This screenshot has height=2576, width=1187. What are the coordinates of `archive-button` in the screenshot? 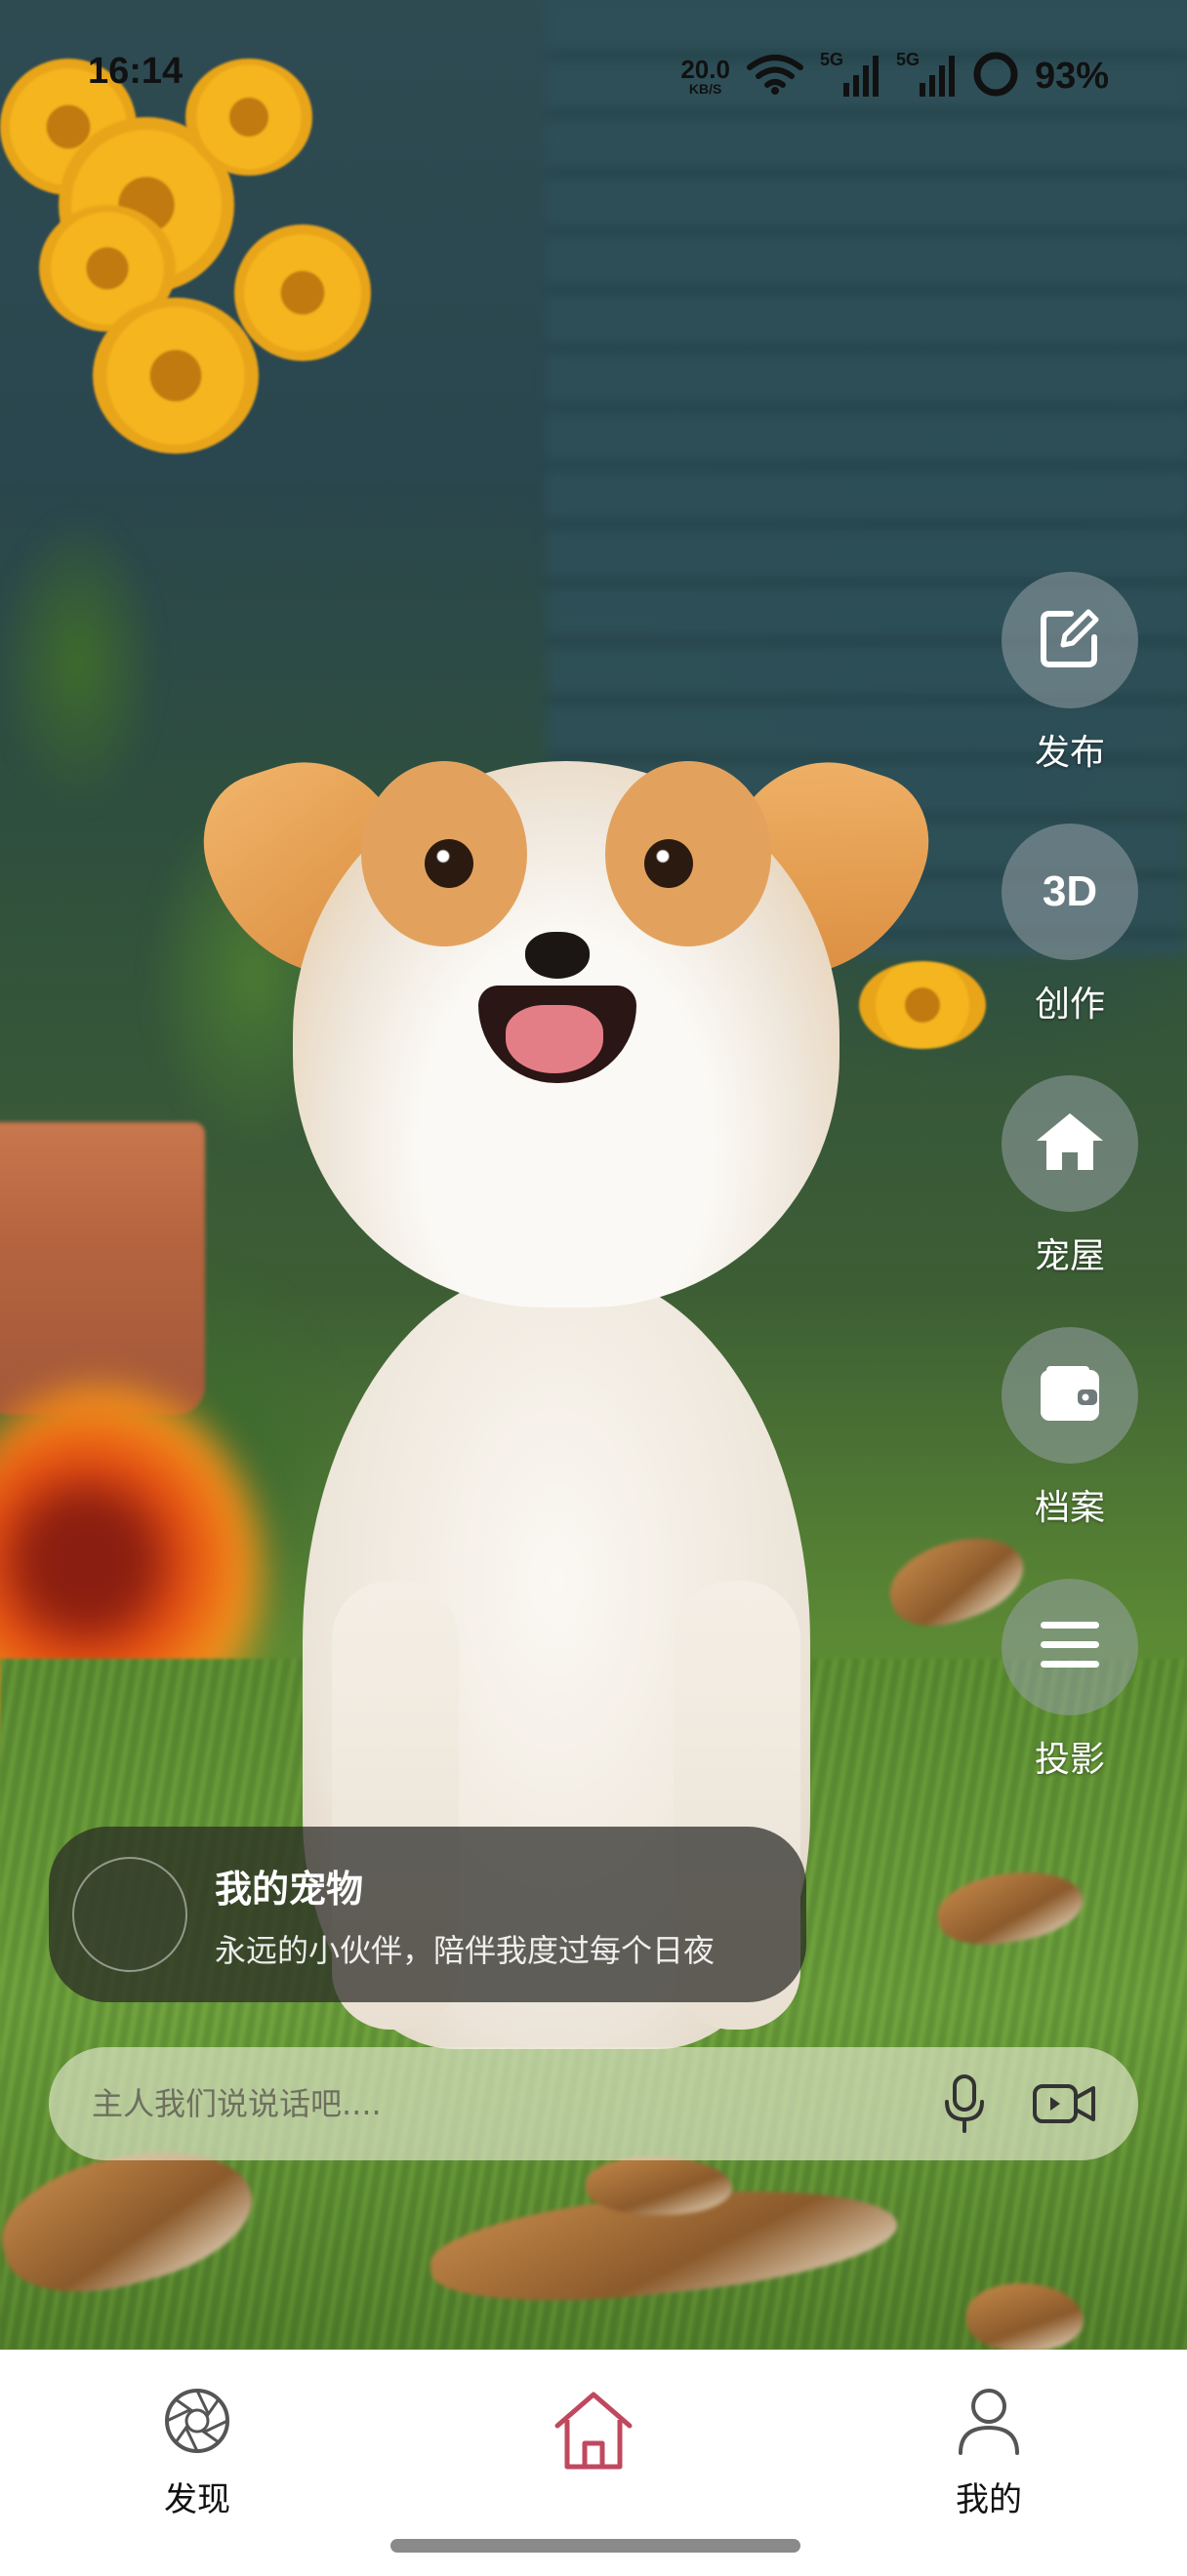 It's located at (1070, 1395).